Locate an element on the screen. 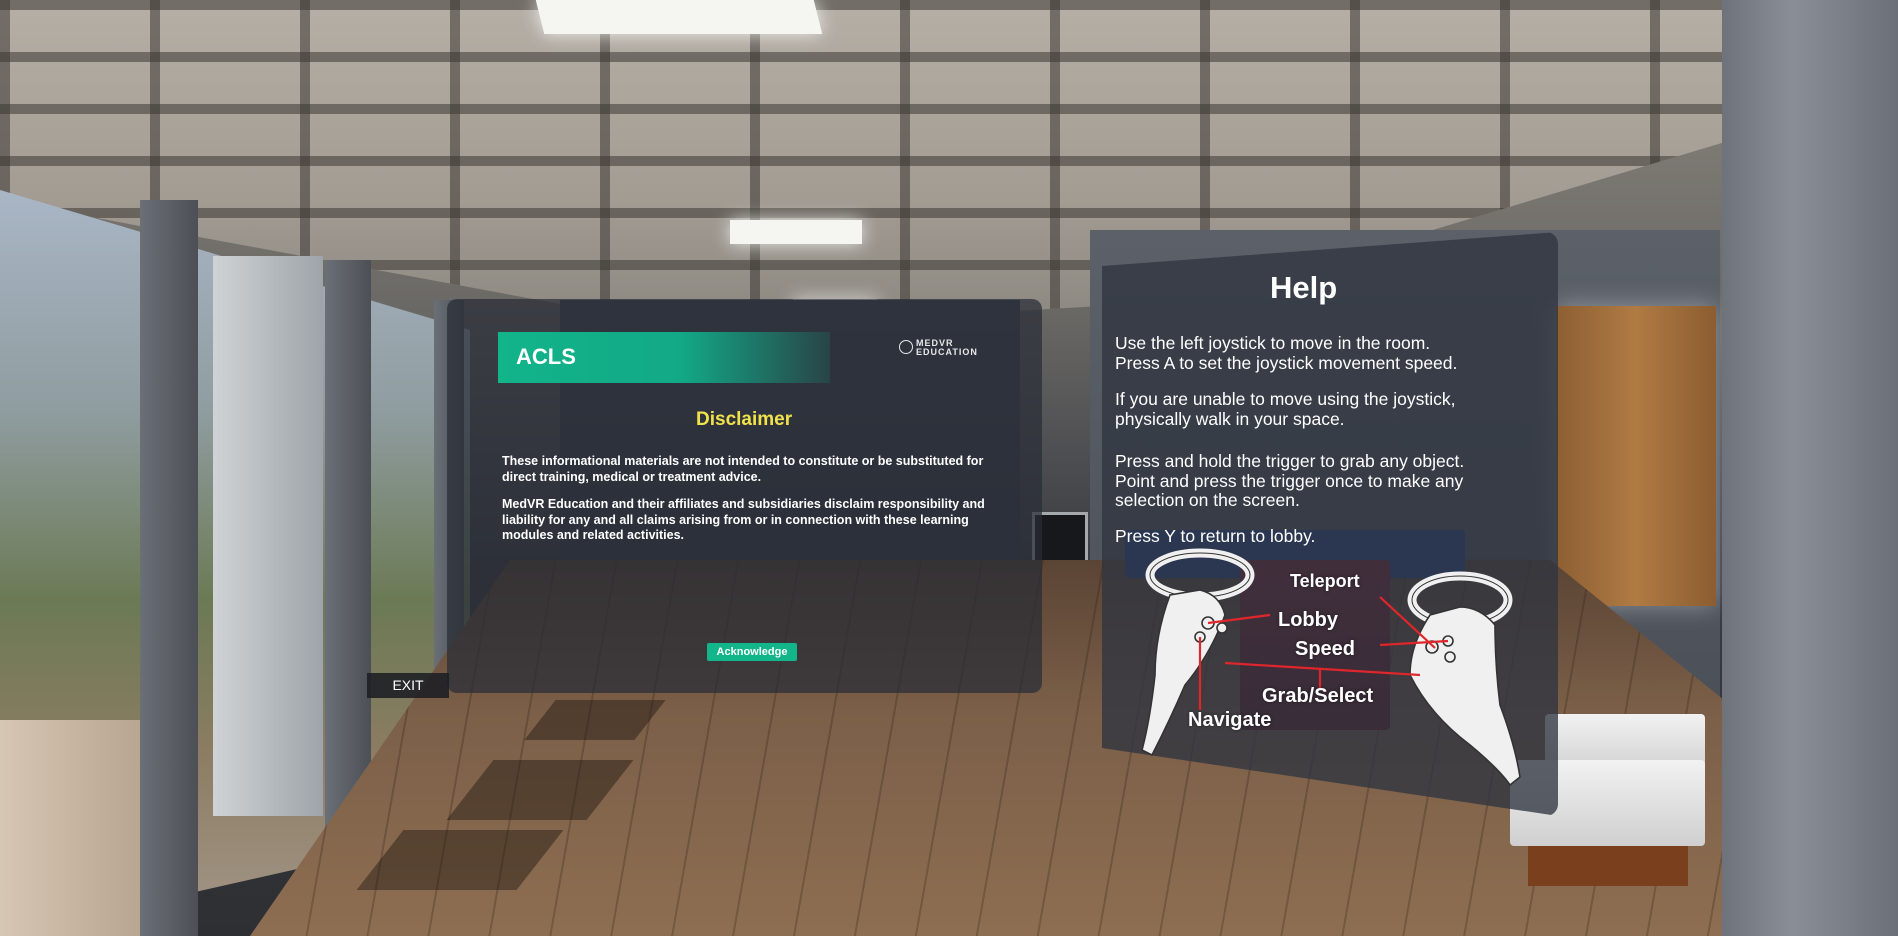 The height and width of the screenshot is (936, 1898). help-instruction: selection on the screen. is located at coordinates (1207, 500).